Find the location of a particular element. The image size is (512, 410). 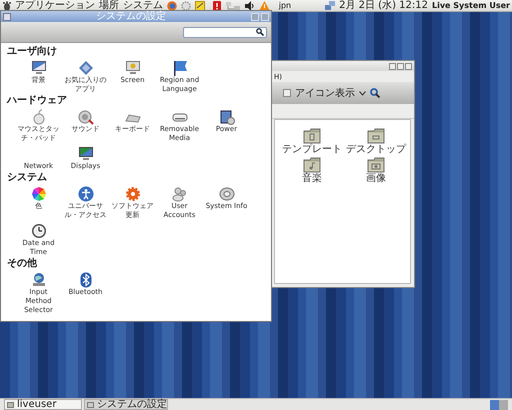

minimize-button is located at coordinates (392, 66).